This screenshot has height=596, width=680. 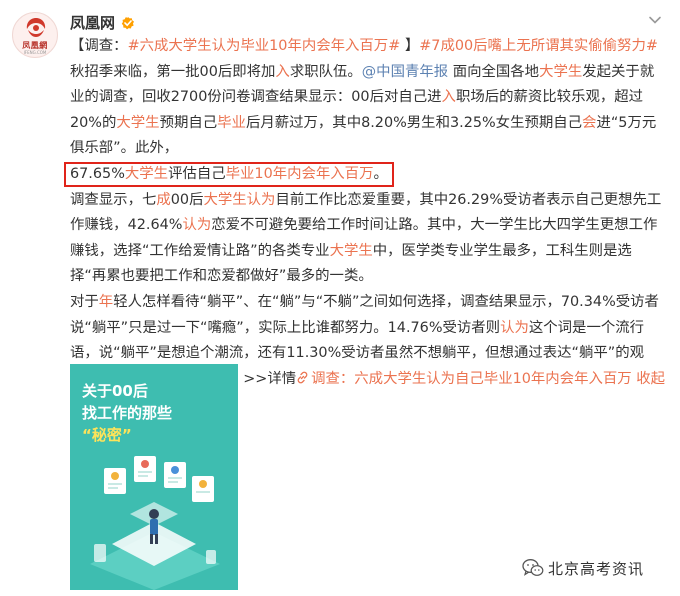 I want to click on detail-link: 调查：六成大学生认为自己毕业10年内会年入百万, so click(x=464, y=379).